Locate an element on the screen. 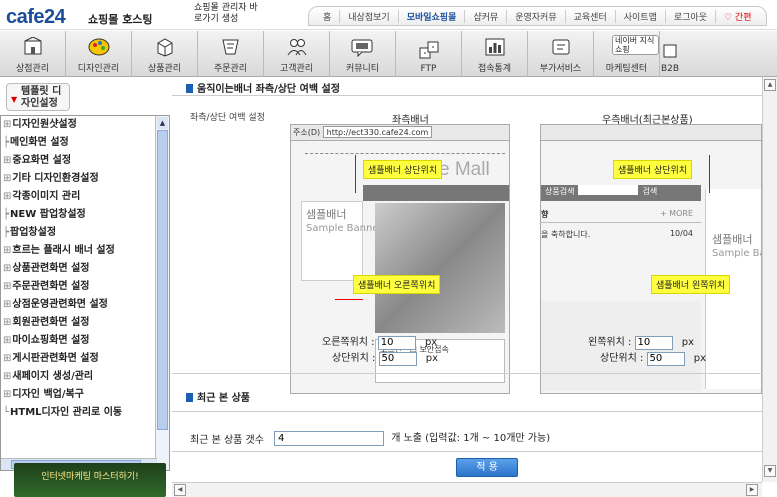 This screenshot has height=497, width=777. right-left-position-row: 왼쪽위치 : px is located at coordinates (641, 341).